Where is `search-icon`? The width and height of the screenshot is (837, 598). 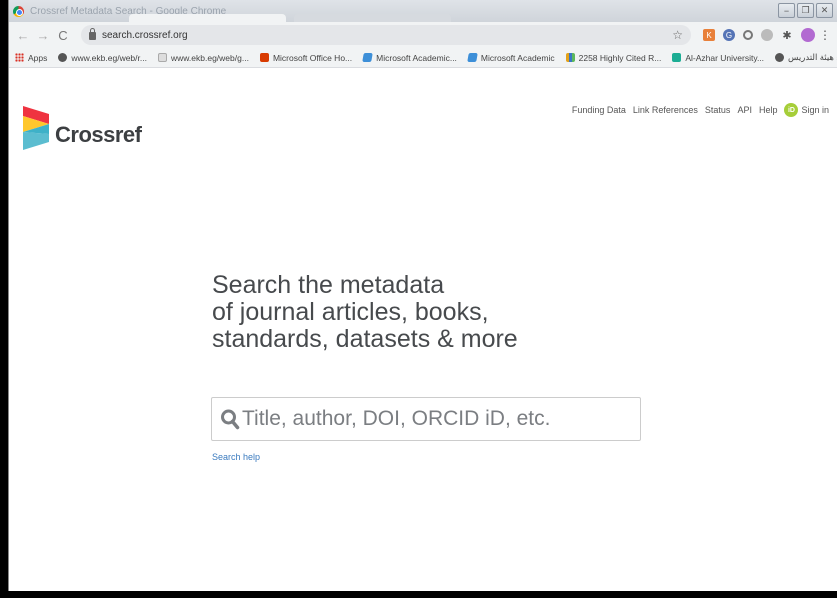 search-icon is located at coordinates (230, 419).